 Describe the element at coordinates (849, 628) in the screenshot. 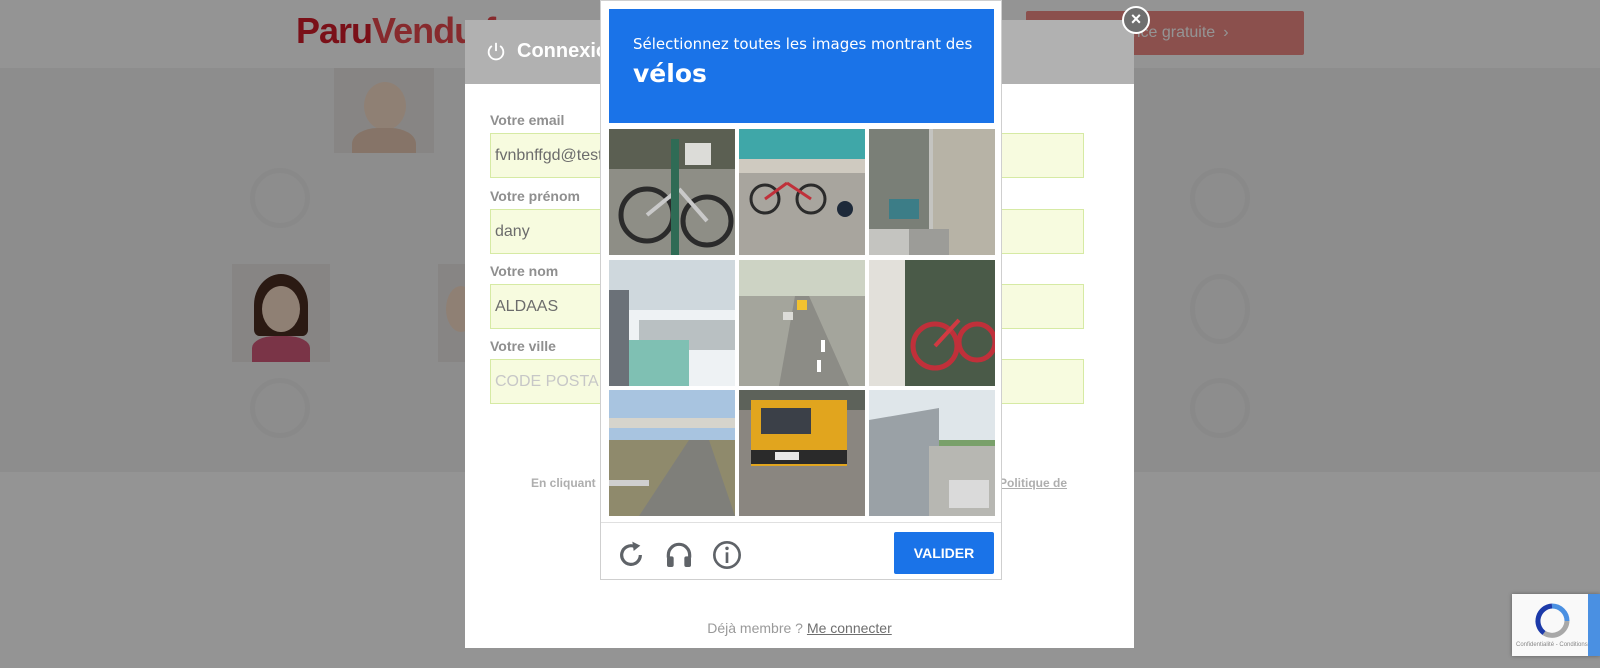

I see `login-link: Me connecter` at that location.